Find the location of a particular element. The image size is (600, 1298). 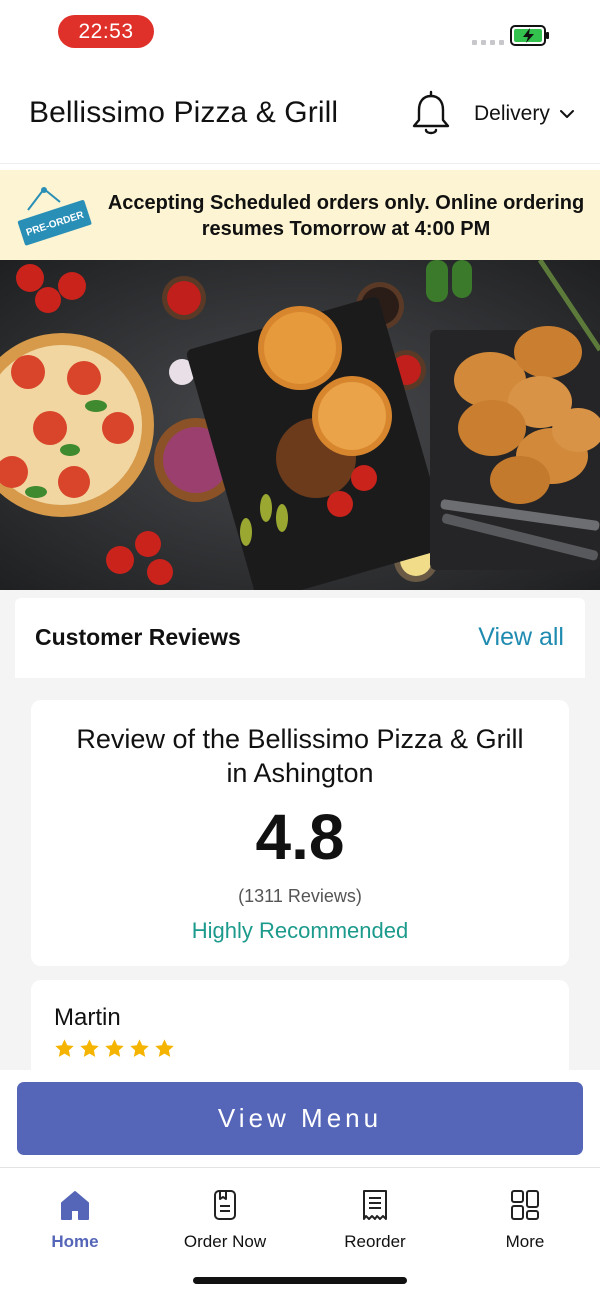

chevron-down-icon is located at coordinates (566, 114).